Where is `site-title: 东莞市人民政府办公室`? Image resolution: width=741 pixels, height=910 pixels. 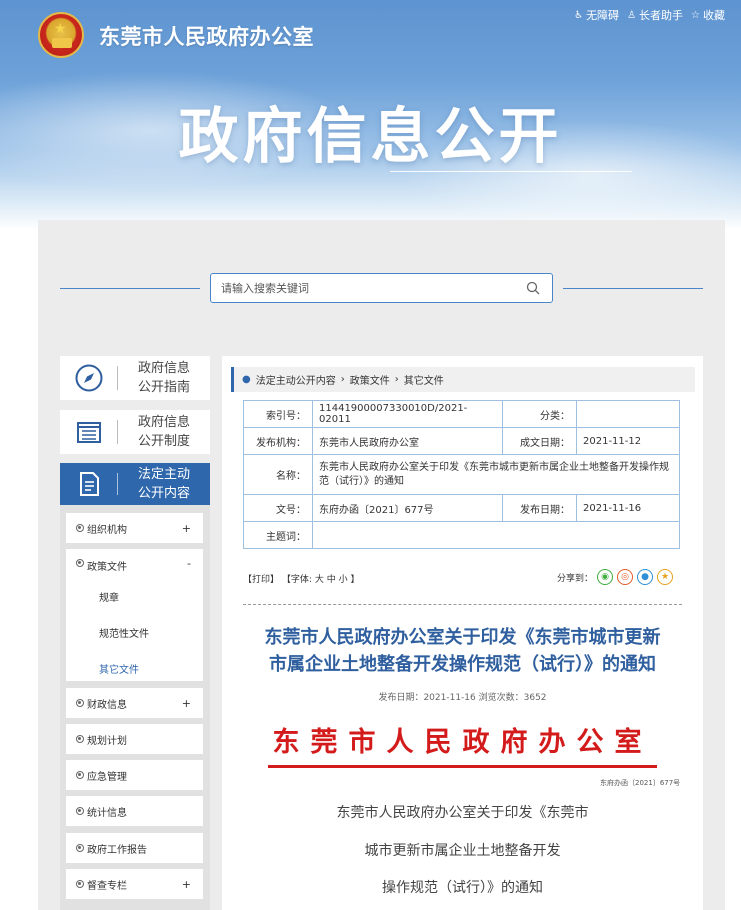
site-title: 东莞市人民政府办公室 is located at coordinates (206, 36).